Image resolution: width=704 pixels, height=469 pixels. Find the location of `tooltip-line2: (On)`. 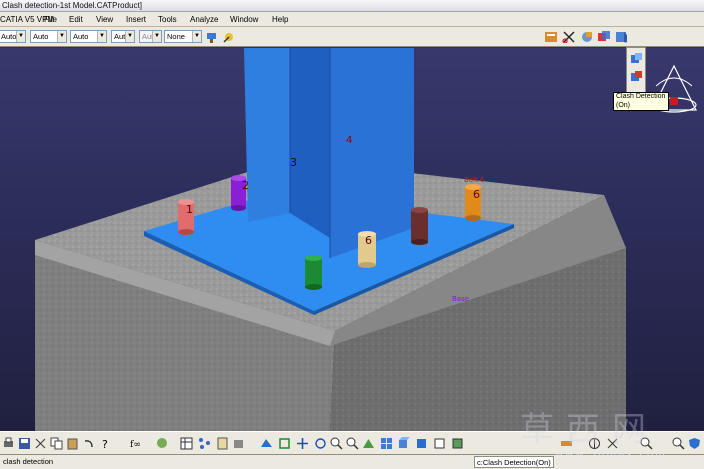

tooltip-line2: (On) is located at coordinates (623, 105).